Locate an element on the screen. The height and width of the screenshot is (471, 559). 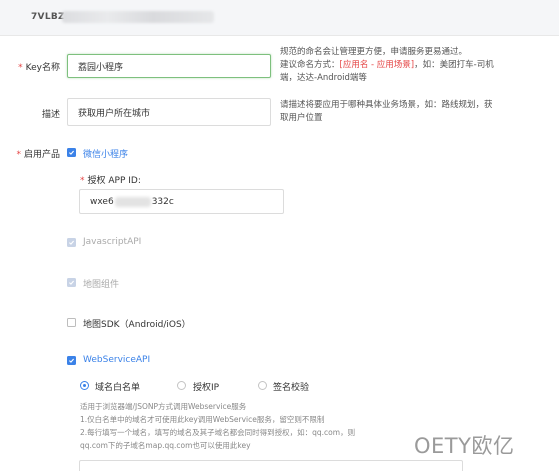
javascript-api-label: JavascriptAPI is located at coordinates (112, 242).